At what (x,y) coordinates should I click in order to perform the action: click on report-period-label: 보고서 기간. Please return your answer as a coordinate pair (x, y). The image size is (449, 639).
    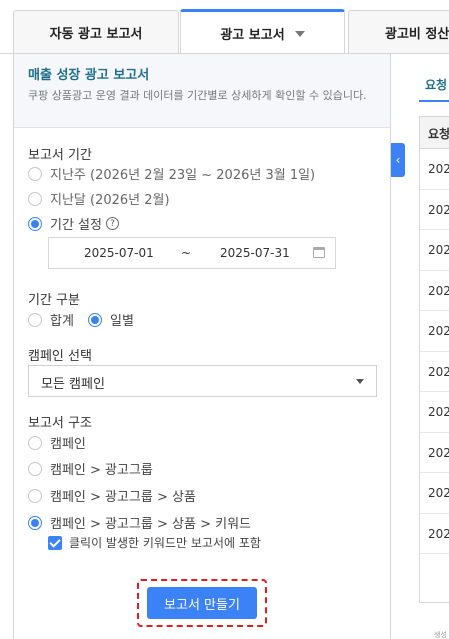
    Looking at the image, I should click on (60, 155).